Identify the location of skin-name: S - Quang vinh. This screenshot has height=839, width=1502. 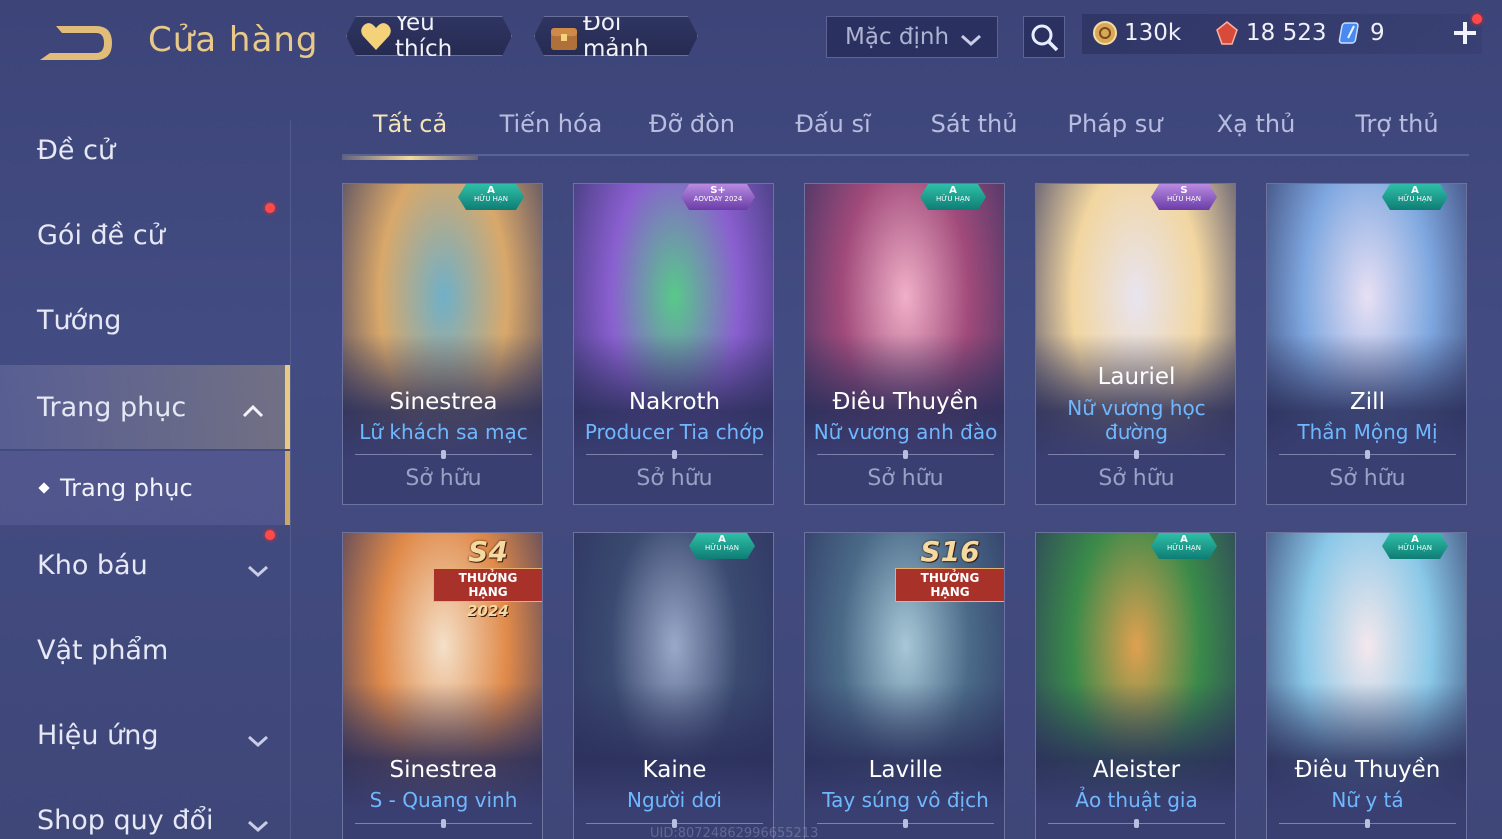
(443, 800).